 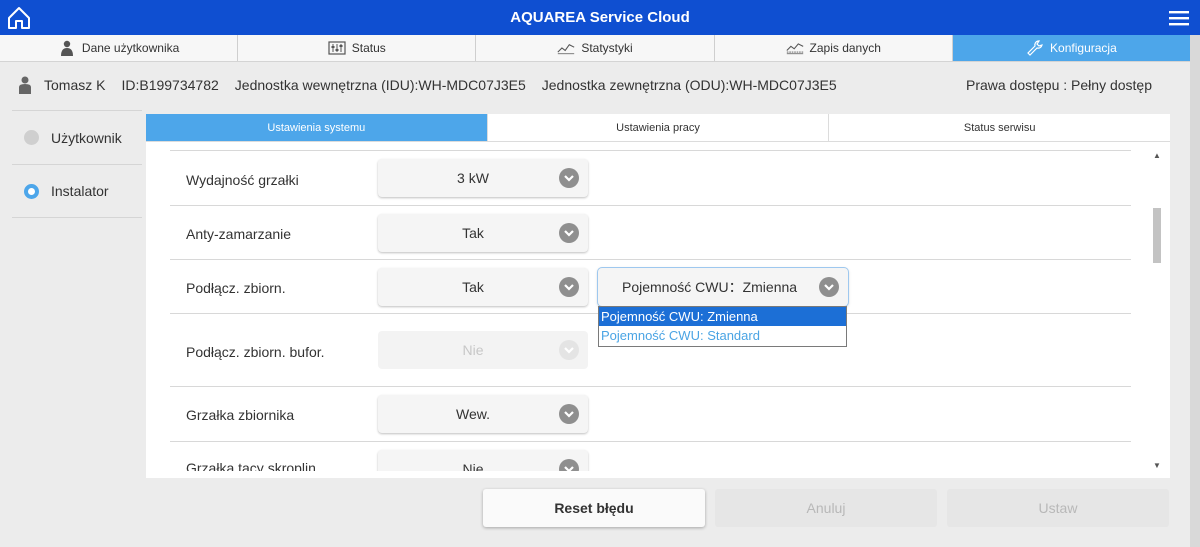 What do you see at coordinates (566, 49) in the screenshot?
I see `chart-line-icon` at bounding box center [566, 49].